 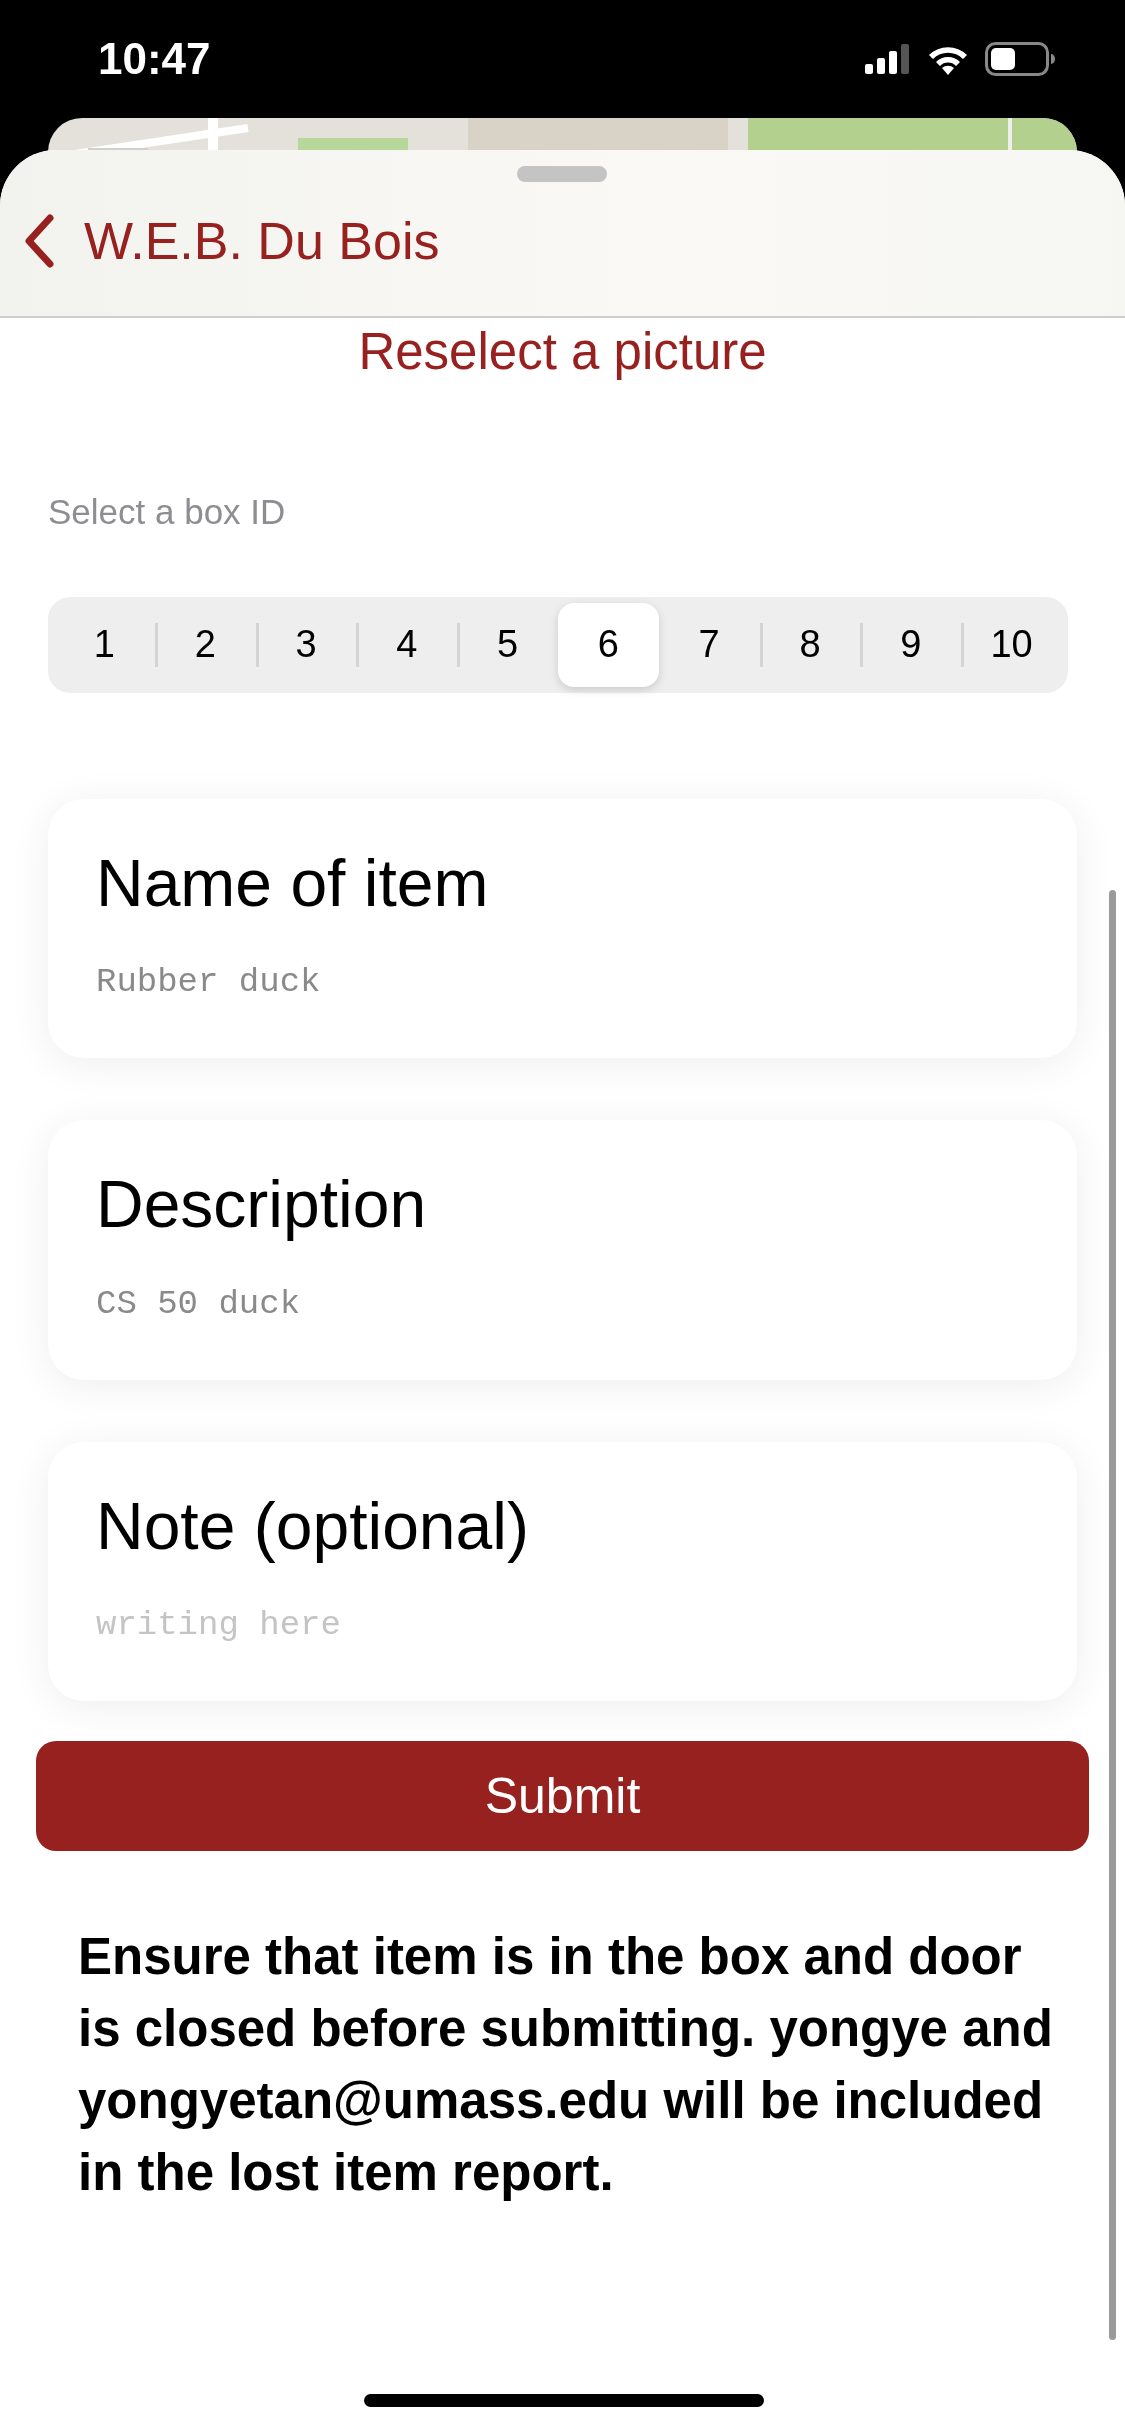 What do you see at coordinates (911, 644) in the screenshot?
I see `segment-option: 9` at bounding box center [911, 644].